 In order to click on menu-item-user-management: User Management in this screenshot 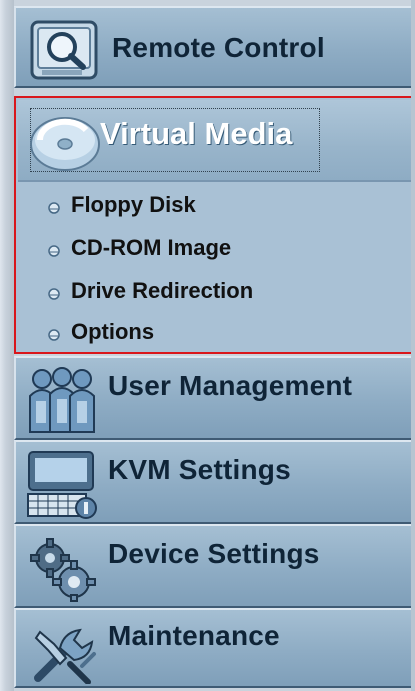, I will do `click(214, 398)`.